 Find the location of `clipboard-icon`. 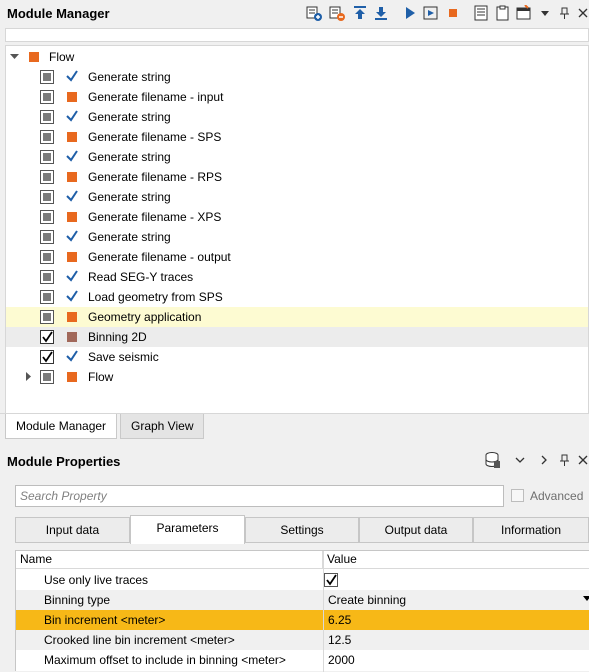

clipboard-icon is located at coordinates (503, 13).